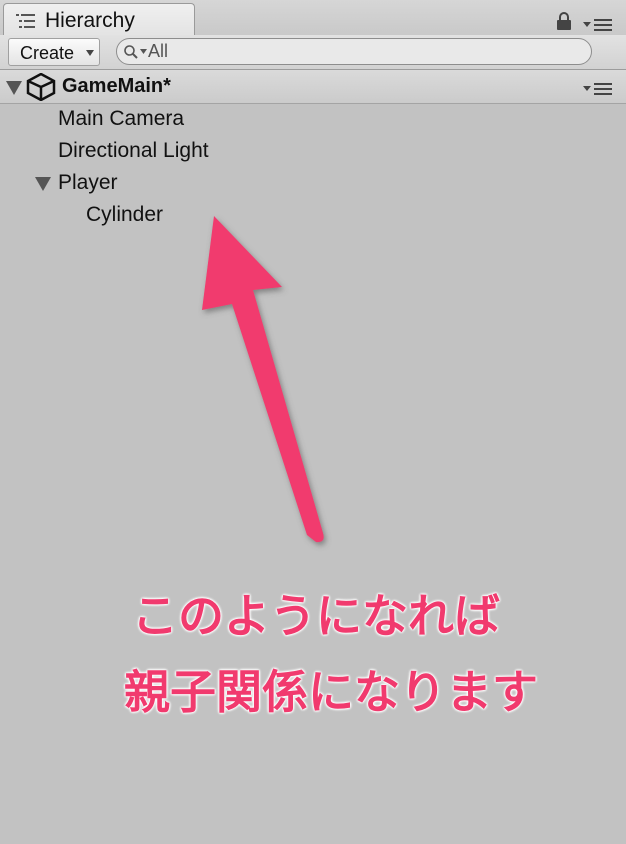 The height and width of the screenshot is (844, 626). What do you see at coordinates (124, 215) in the screenshot?
I see `hierarchy-item-cylinder: Cylinder` at bounding box center [124, 215].